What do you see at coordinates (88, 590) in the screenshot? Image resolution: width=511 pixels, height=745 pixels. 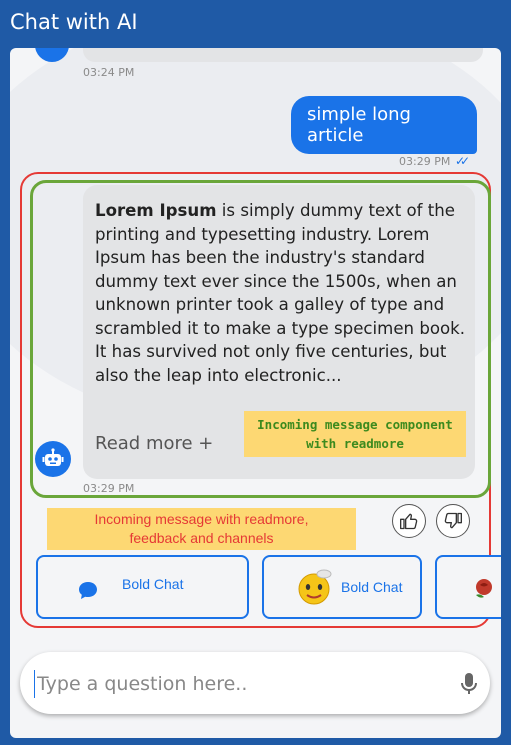 I see `speech-bubble-icon` at bounding box center [88, 590].